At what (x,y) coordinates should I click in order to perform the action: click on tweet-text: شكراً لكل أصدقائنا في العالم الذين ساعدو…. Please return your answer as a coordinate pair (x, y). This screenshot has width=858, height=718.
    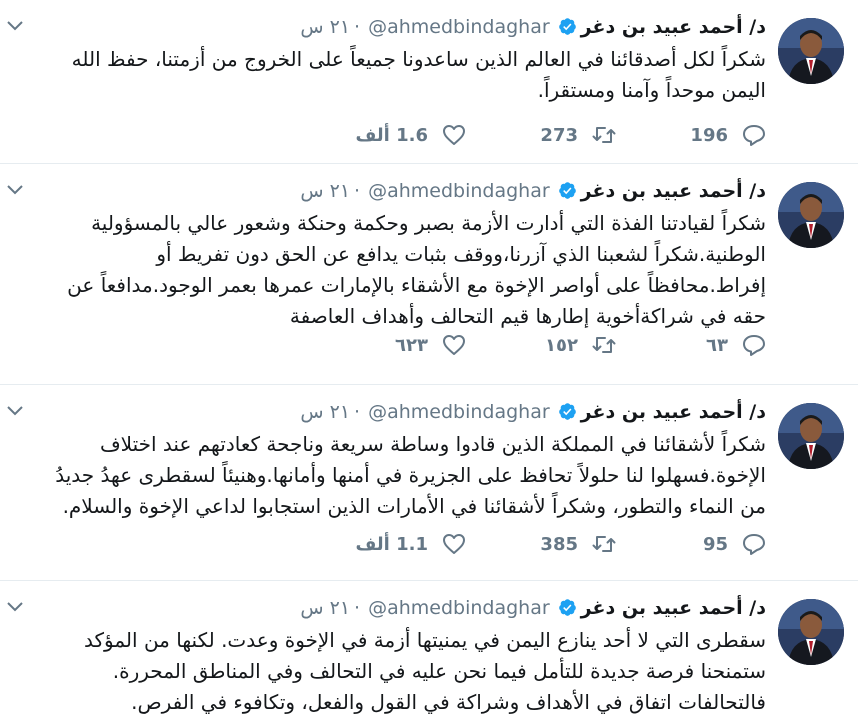
    Looking at the image, I should click on (418, 74).